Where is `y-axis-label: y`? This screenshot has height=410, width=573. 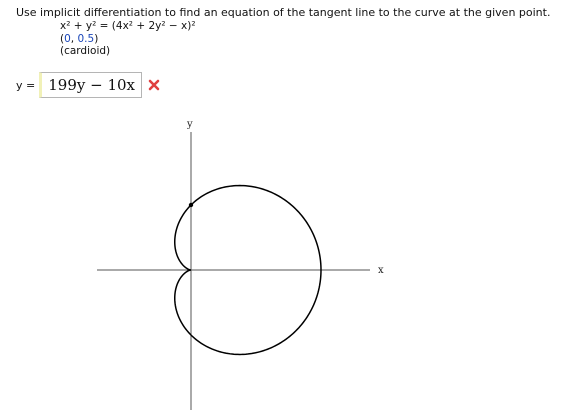 y-axis-label: y is located at coordinates (189, 124).